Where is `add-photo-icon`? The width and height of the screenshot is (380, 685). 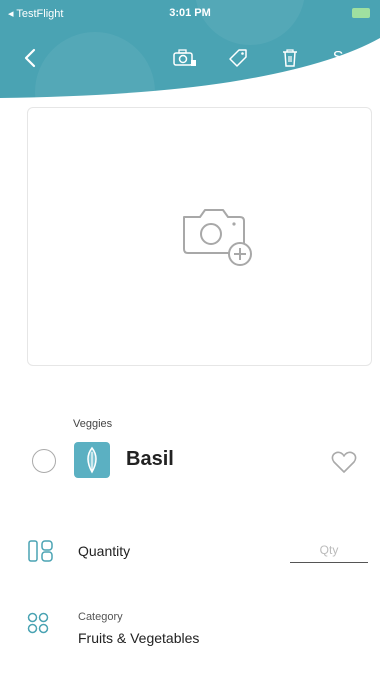
add-photo-icon is located at coordinates (218, 238).